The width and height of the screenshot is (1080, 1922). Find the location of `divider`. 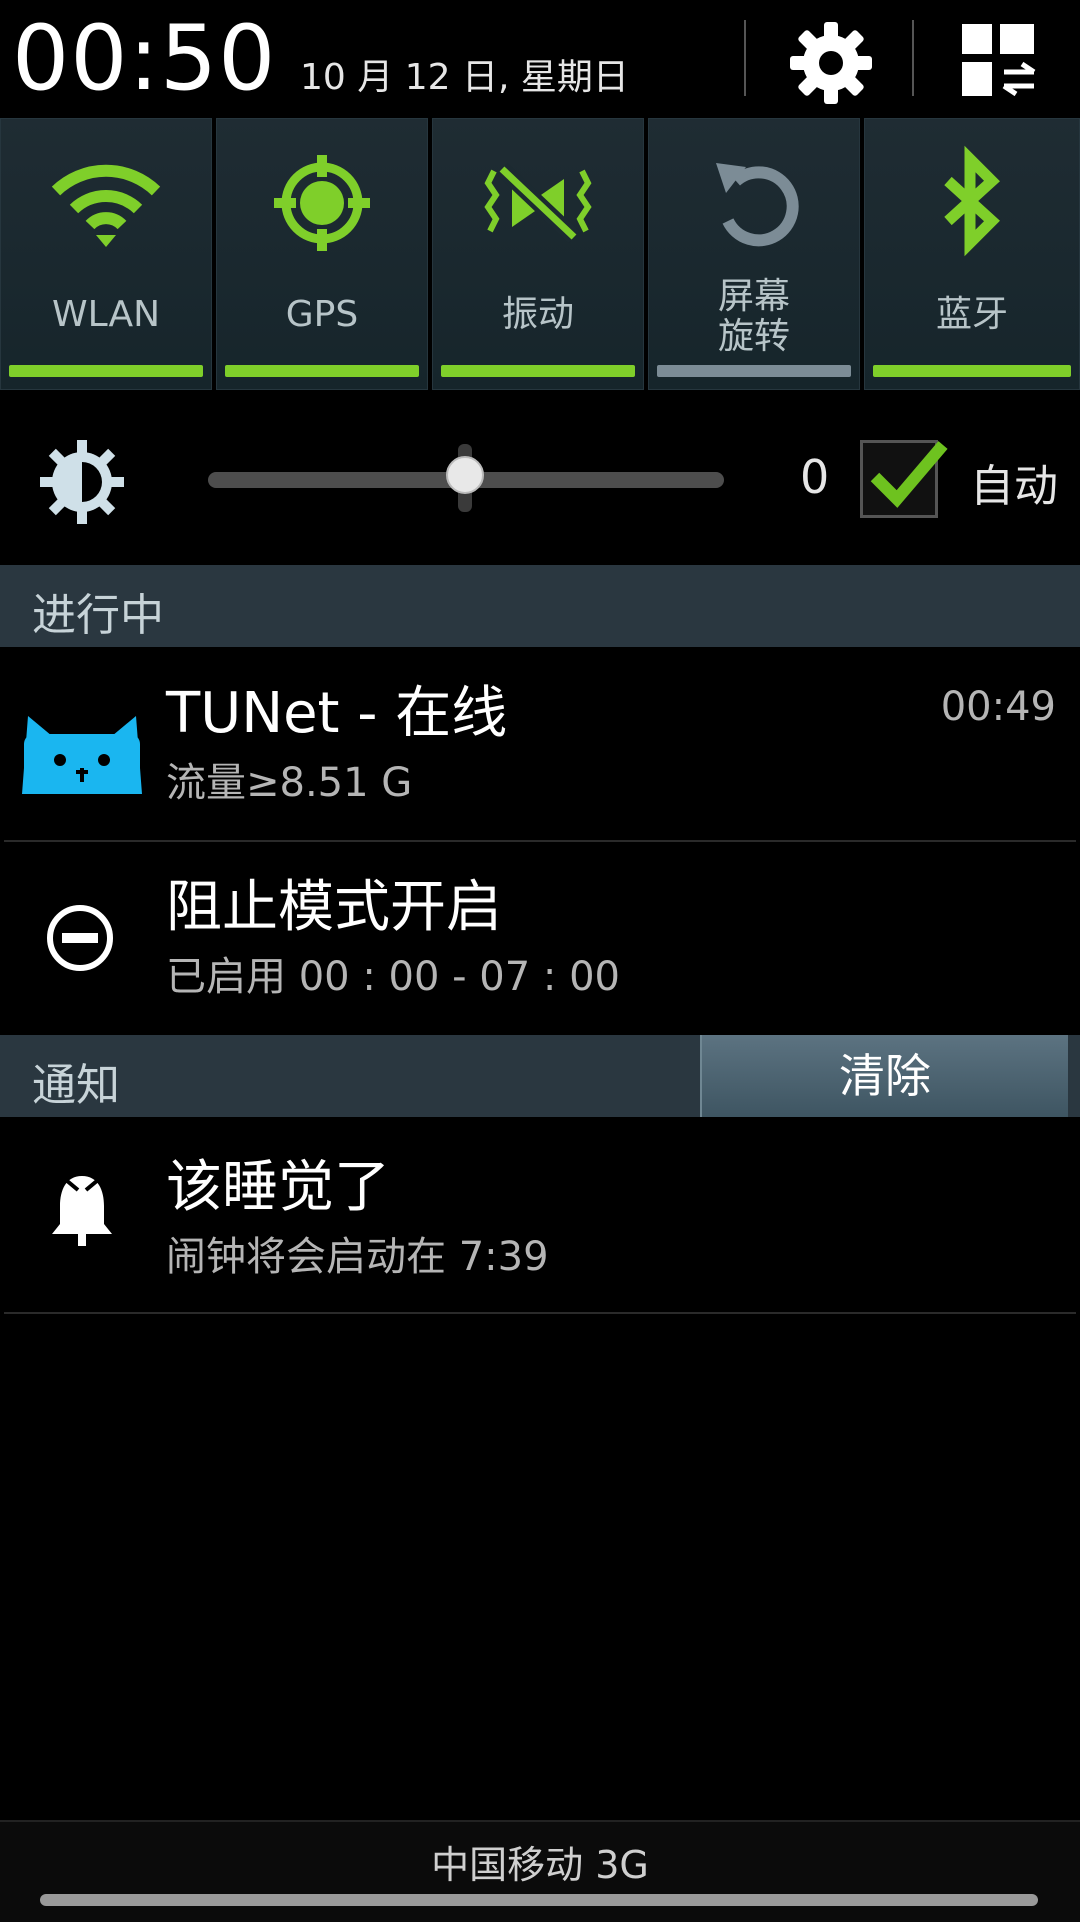

divider is located at coordinates (540, 1313).